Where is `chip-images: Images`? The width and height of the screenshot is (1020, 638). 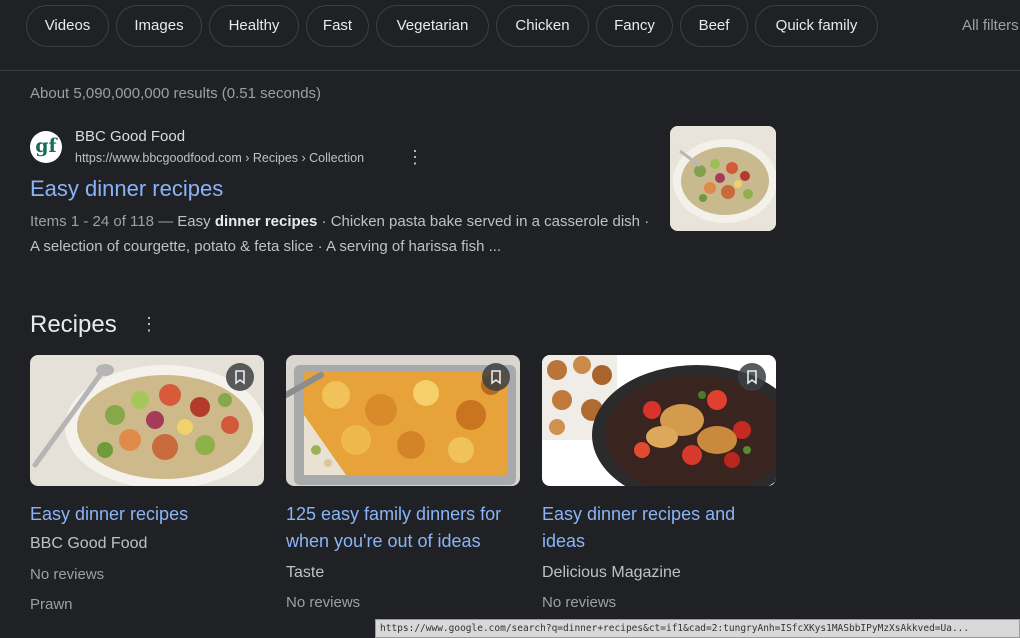
chip-images: Images is located at coordinates (159, 26).